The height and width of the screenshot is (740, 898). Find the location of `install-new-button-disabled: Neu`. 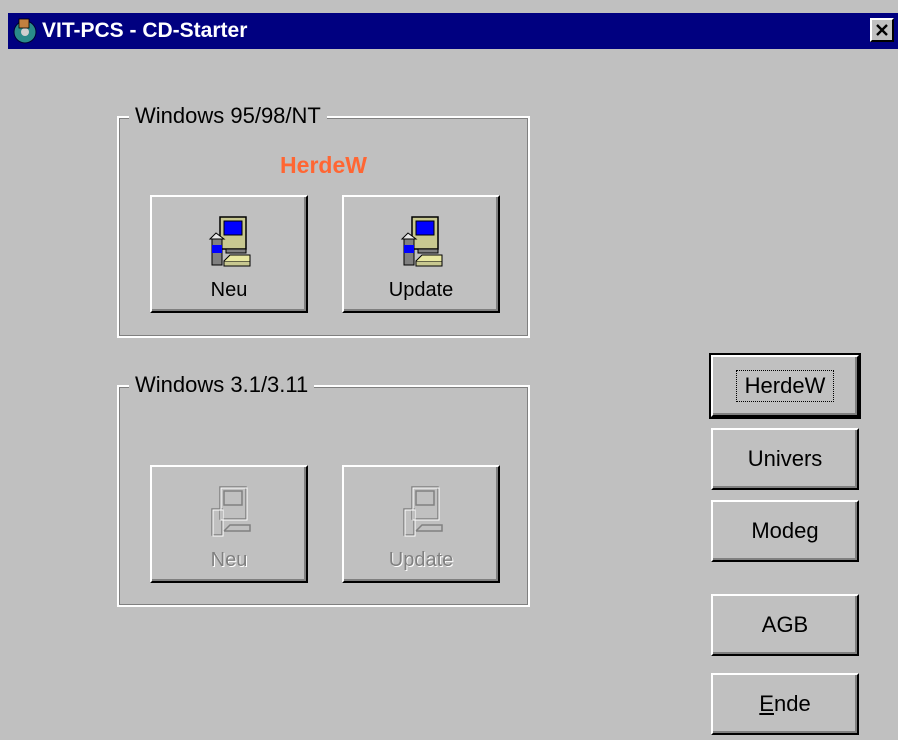

install-new-button-disabled: Neu is located at coordinates (229, 524).